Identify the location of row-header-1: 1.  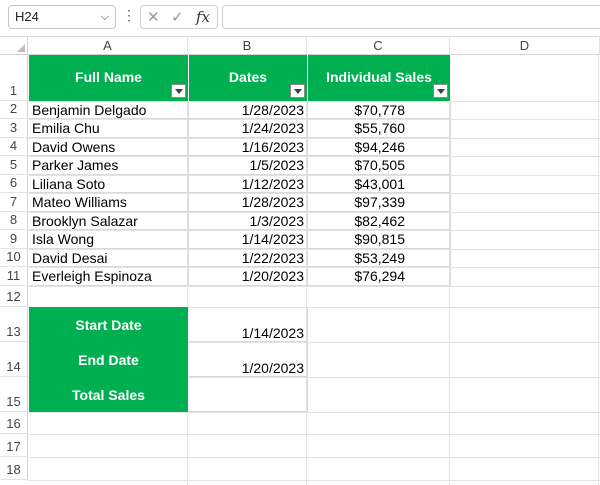
(14, 78).